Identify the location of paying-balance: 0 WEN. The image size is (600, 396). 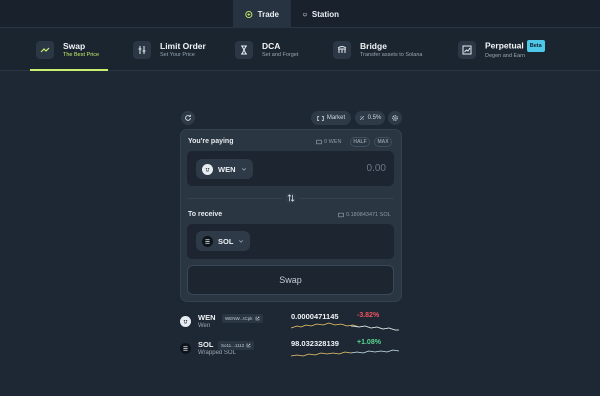
(328, 142).